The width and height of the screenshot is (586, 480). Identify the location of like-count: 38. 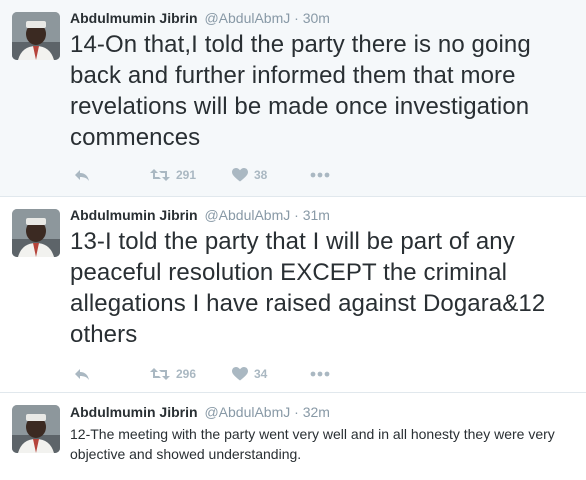
(261, 175).